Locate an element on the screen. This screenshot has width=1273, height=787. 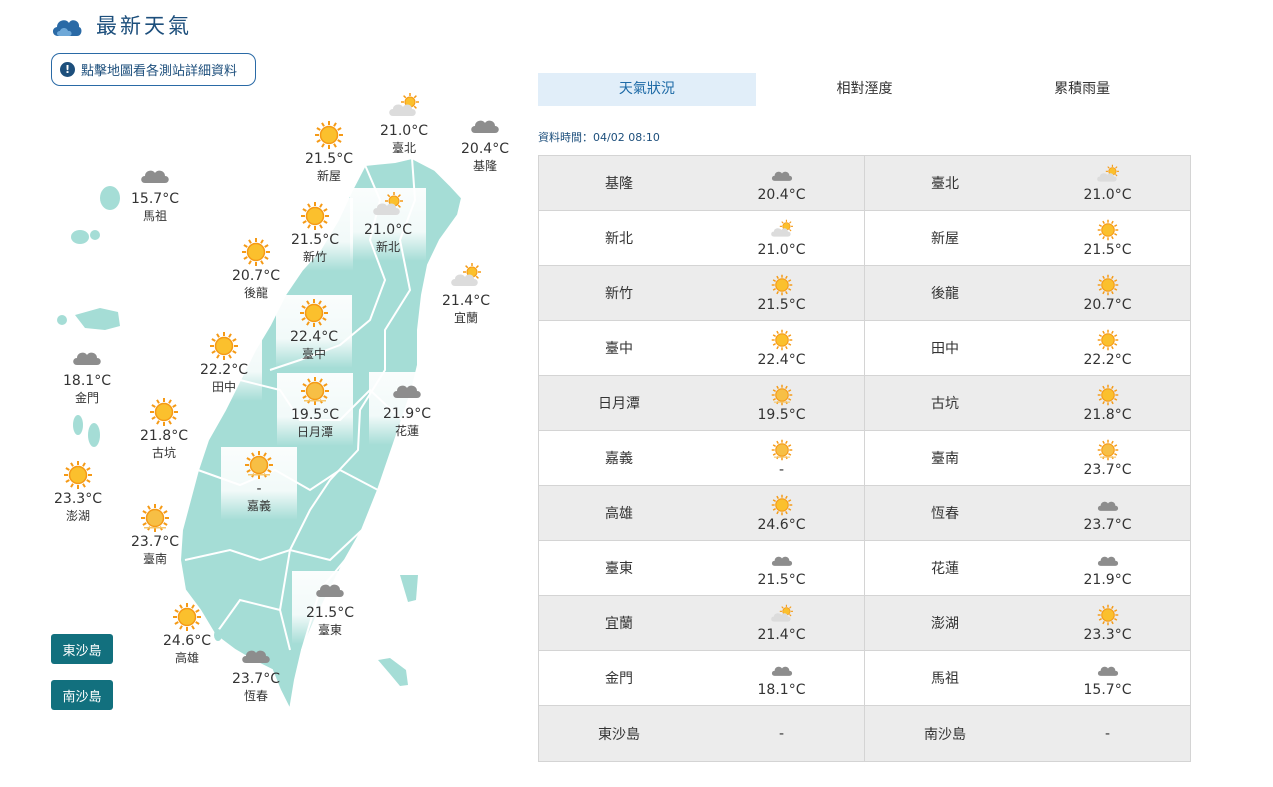
table-cell: 恆春 23.7°C is located at coordinates (1027, 513).